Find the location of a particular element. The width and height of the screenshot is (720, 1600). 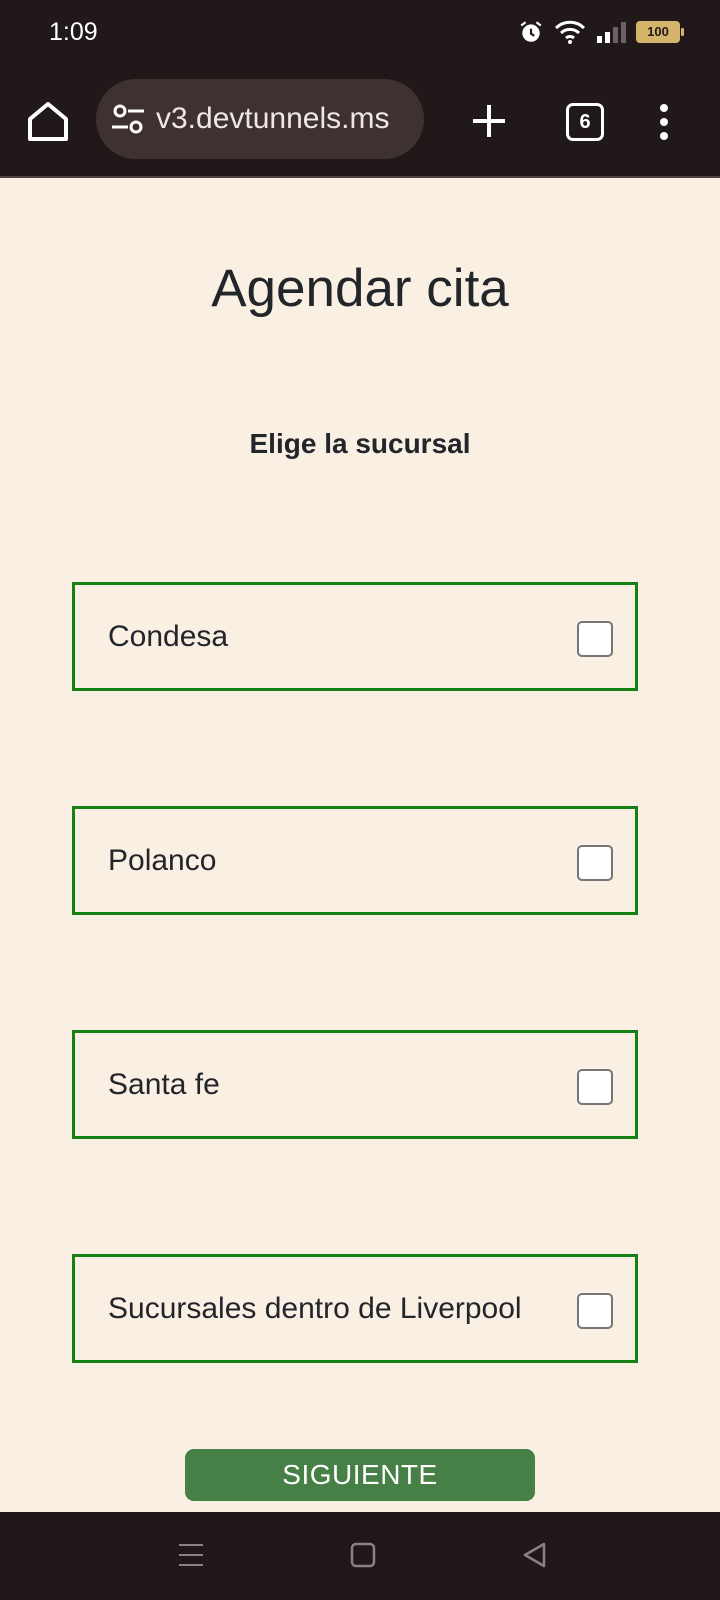

alarm-icon is located at coordinates (531, 31).